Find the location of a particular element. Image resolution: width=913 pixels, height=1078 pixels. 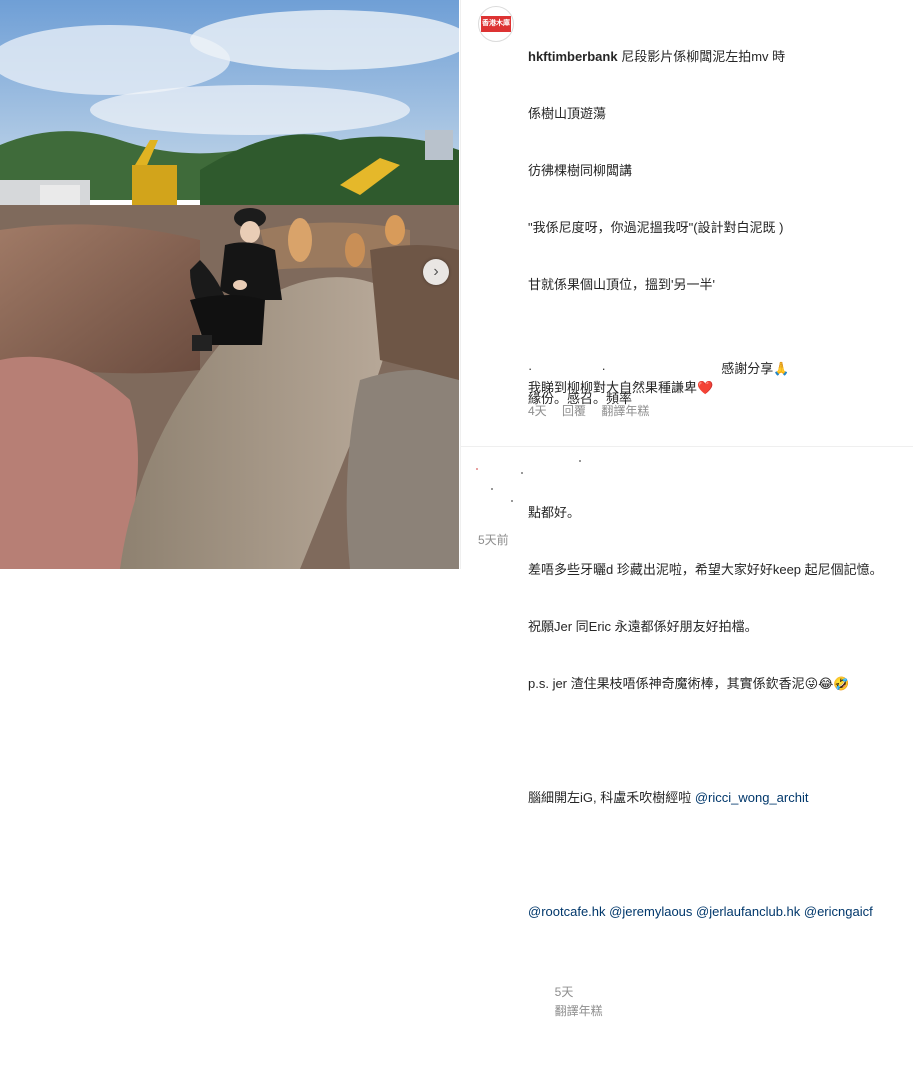

reply-button: 回覆 is located at coordinates (574, 411).